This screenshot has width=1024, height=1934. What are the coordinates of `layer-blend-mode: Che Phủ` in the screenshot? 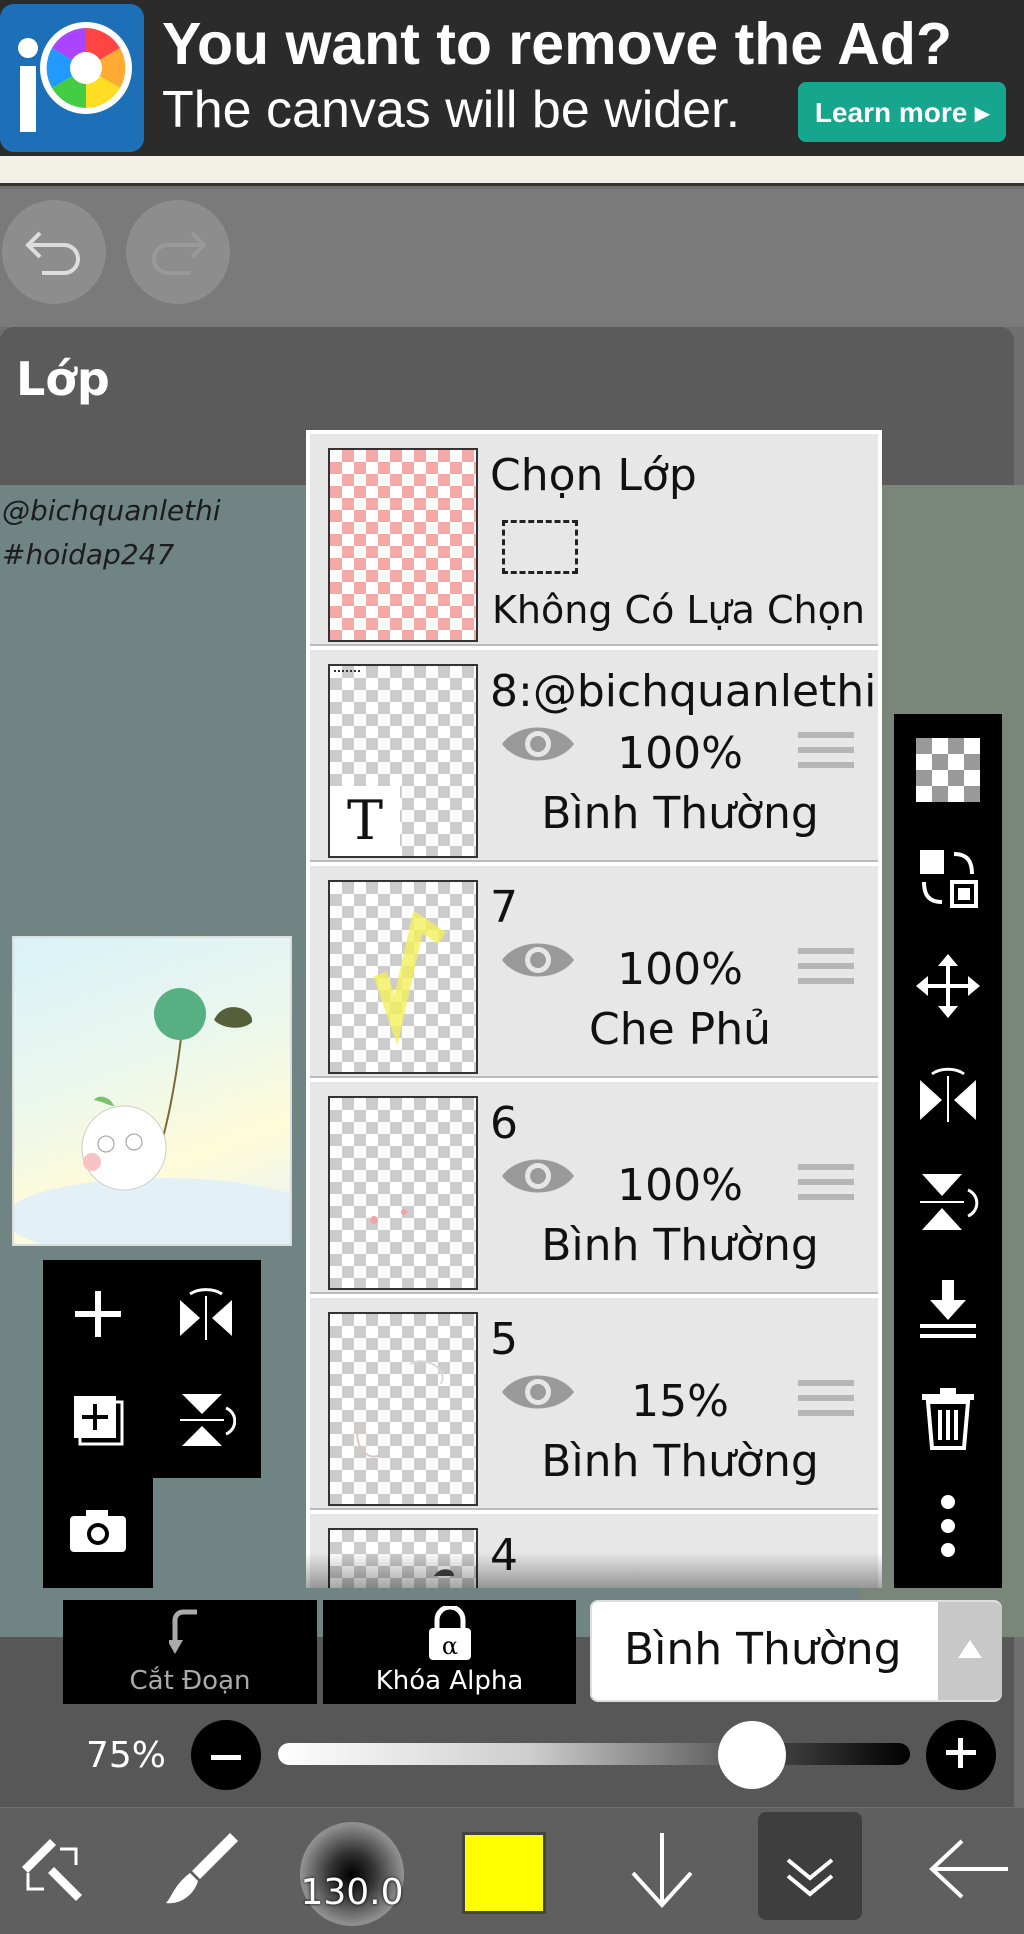 It's located at (680, 1029).